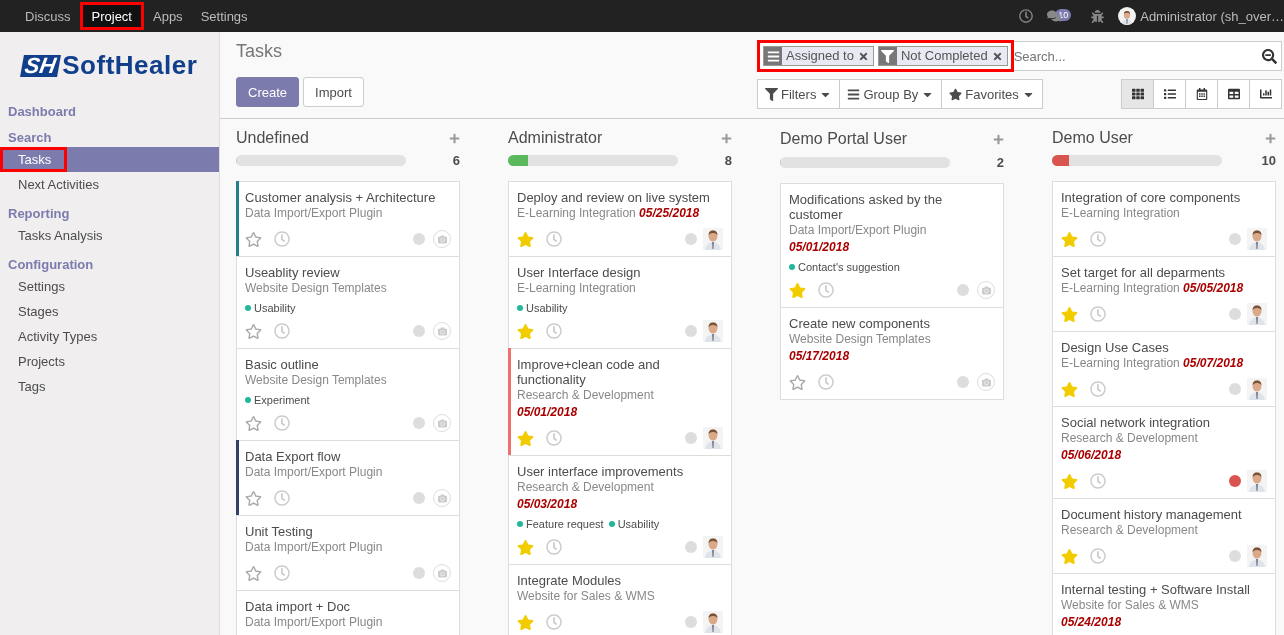 The width and height of the screenshot is (1284, 635). Describe the element at coordinates (348, 553) in the screenshot. I see `task-card: Unit Testing Data Import/Export Plugin` at that location.